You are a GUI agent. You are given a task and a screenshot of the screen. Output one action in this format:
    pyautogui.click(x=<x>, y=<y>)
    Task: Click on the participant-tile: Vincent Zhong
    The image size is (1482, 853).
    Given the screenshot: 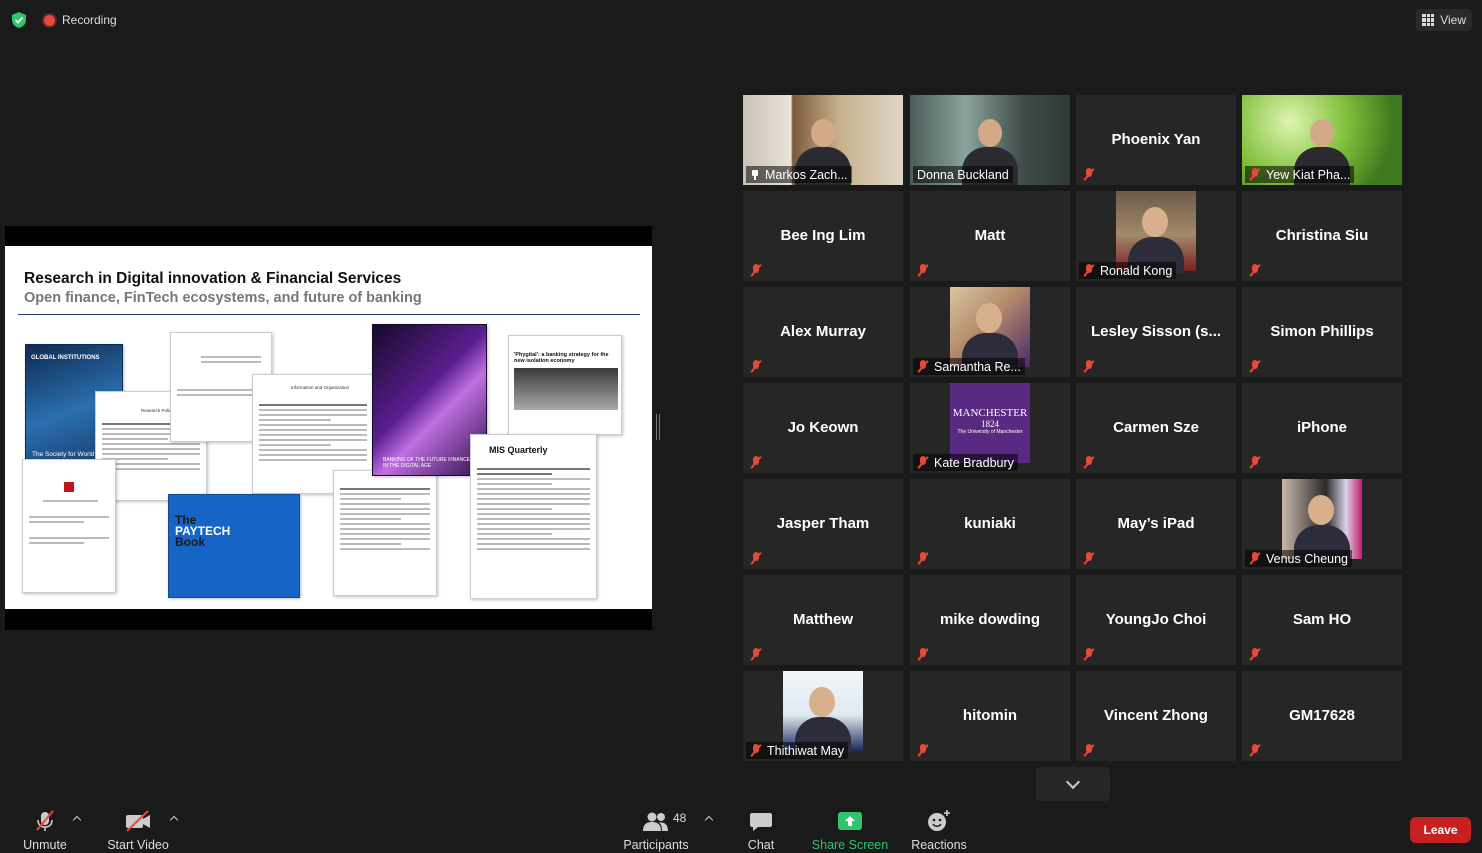 What is the action you would take?
    pyautogui.click(x=1156, y=716)
    